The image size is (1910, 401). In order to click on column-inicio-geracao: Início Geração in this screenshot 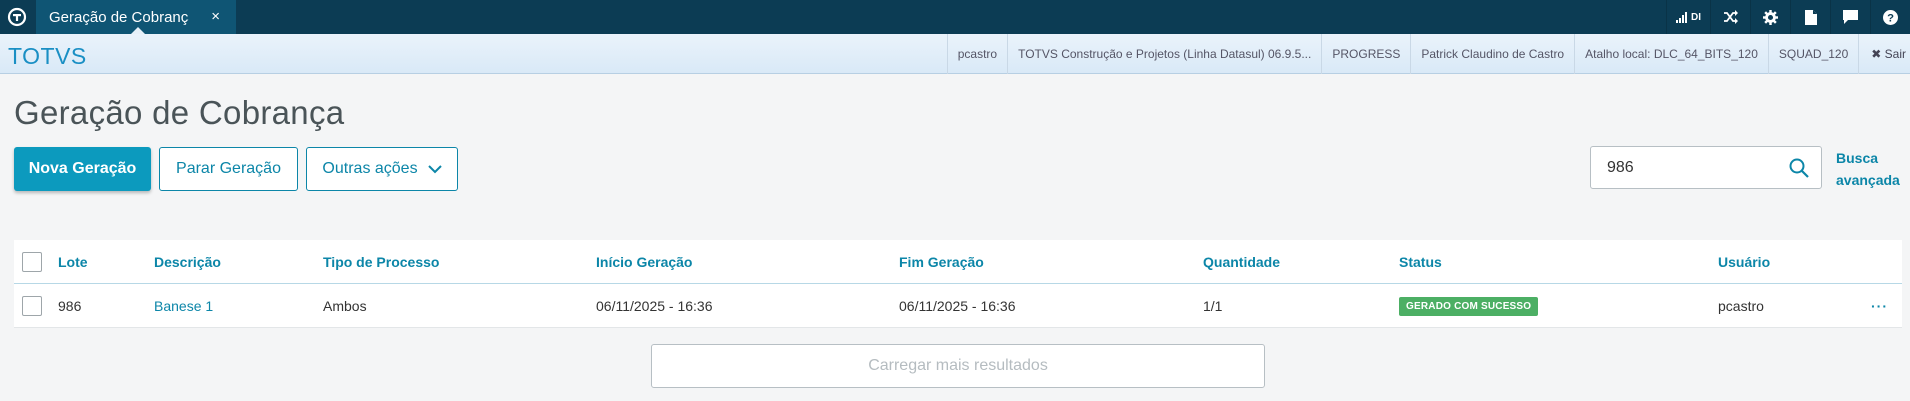, I will do `click(644, 262)`.